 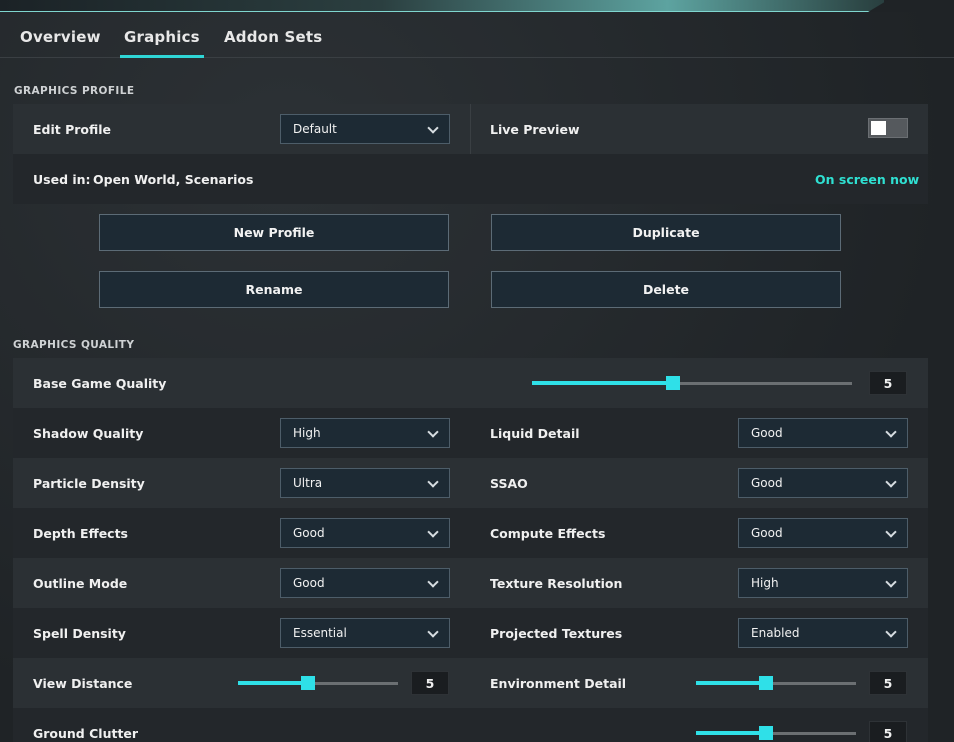 What do you see at coordinates (72, 129) in the screenshot?
I see `edit-profile-label: Edit Profile` at bounding box center [72, 129].